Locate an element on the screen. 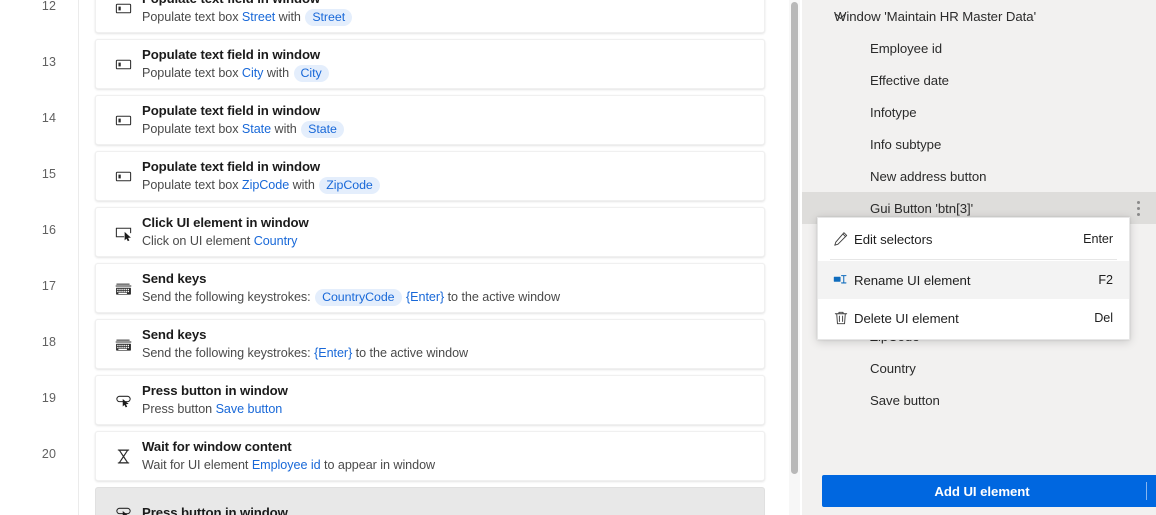  tree-item-label: Infotype is located at coordinates (893, 112).